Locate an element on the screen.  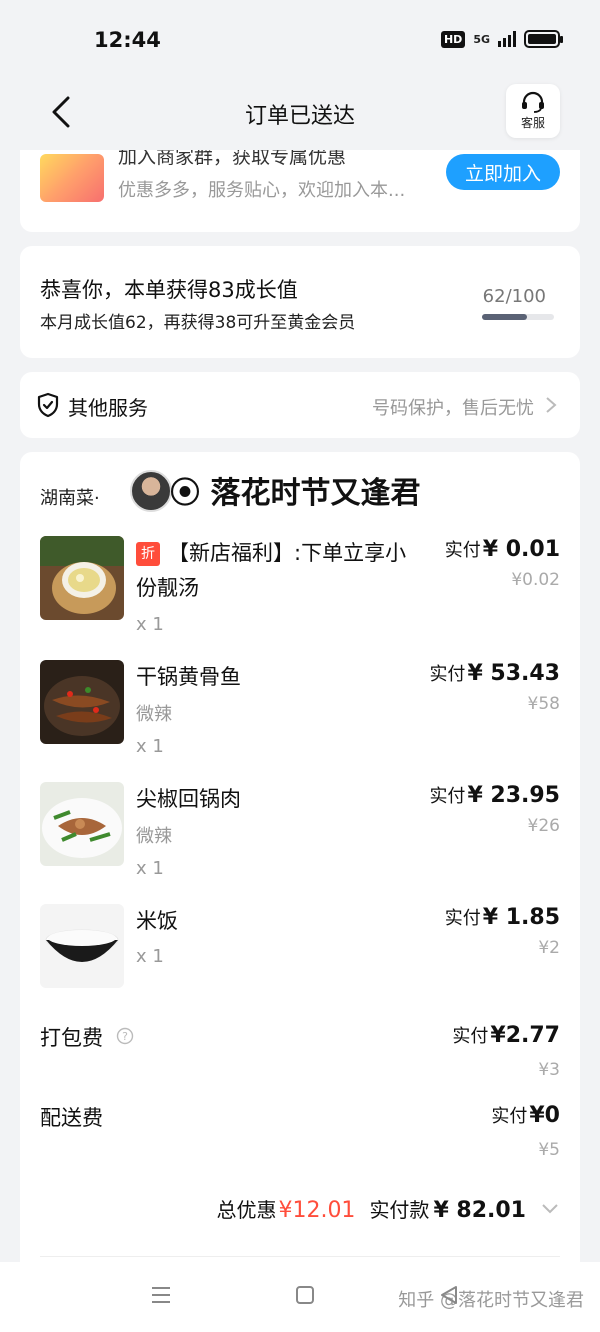
total-pay-label: 实付款 is located at coordinates (399, 1210).